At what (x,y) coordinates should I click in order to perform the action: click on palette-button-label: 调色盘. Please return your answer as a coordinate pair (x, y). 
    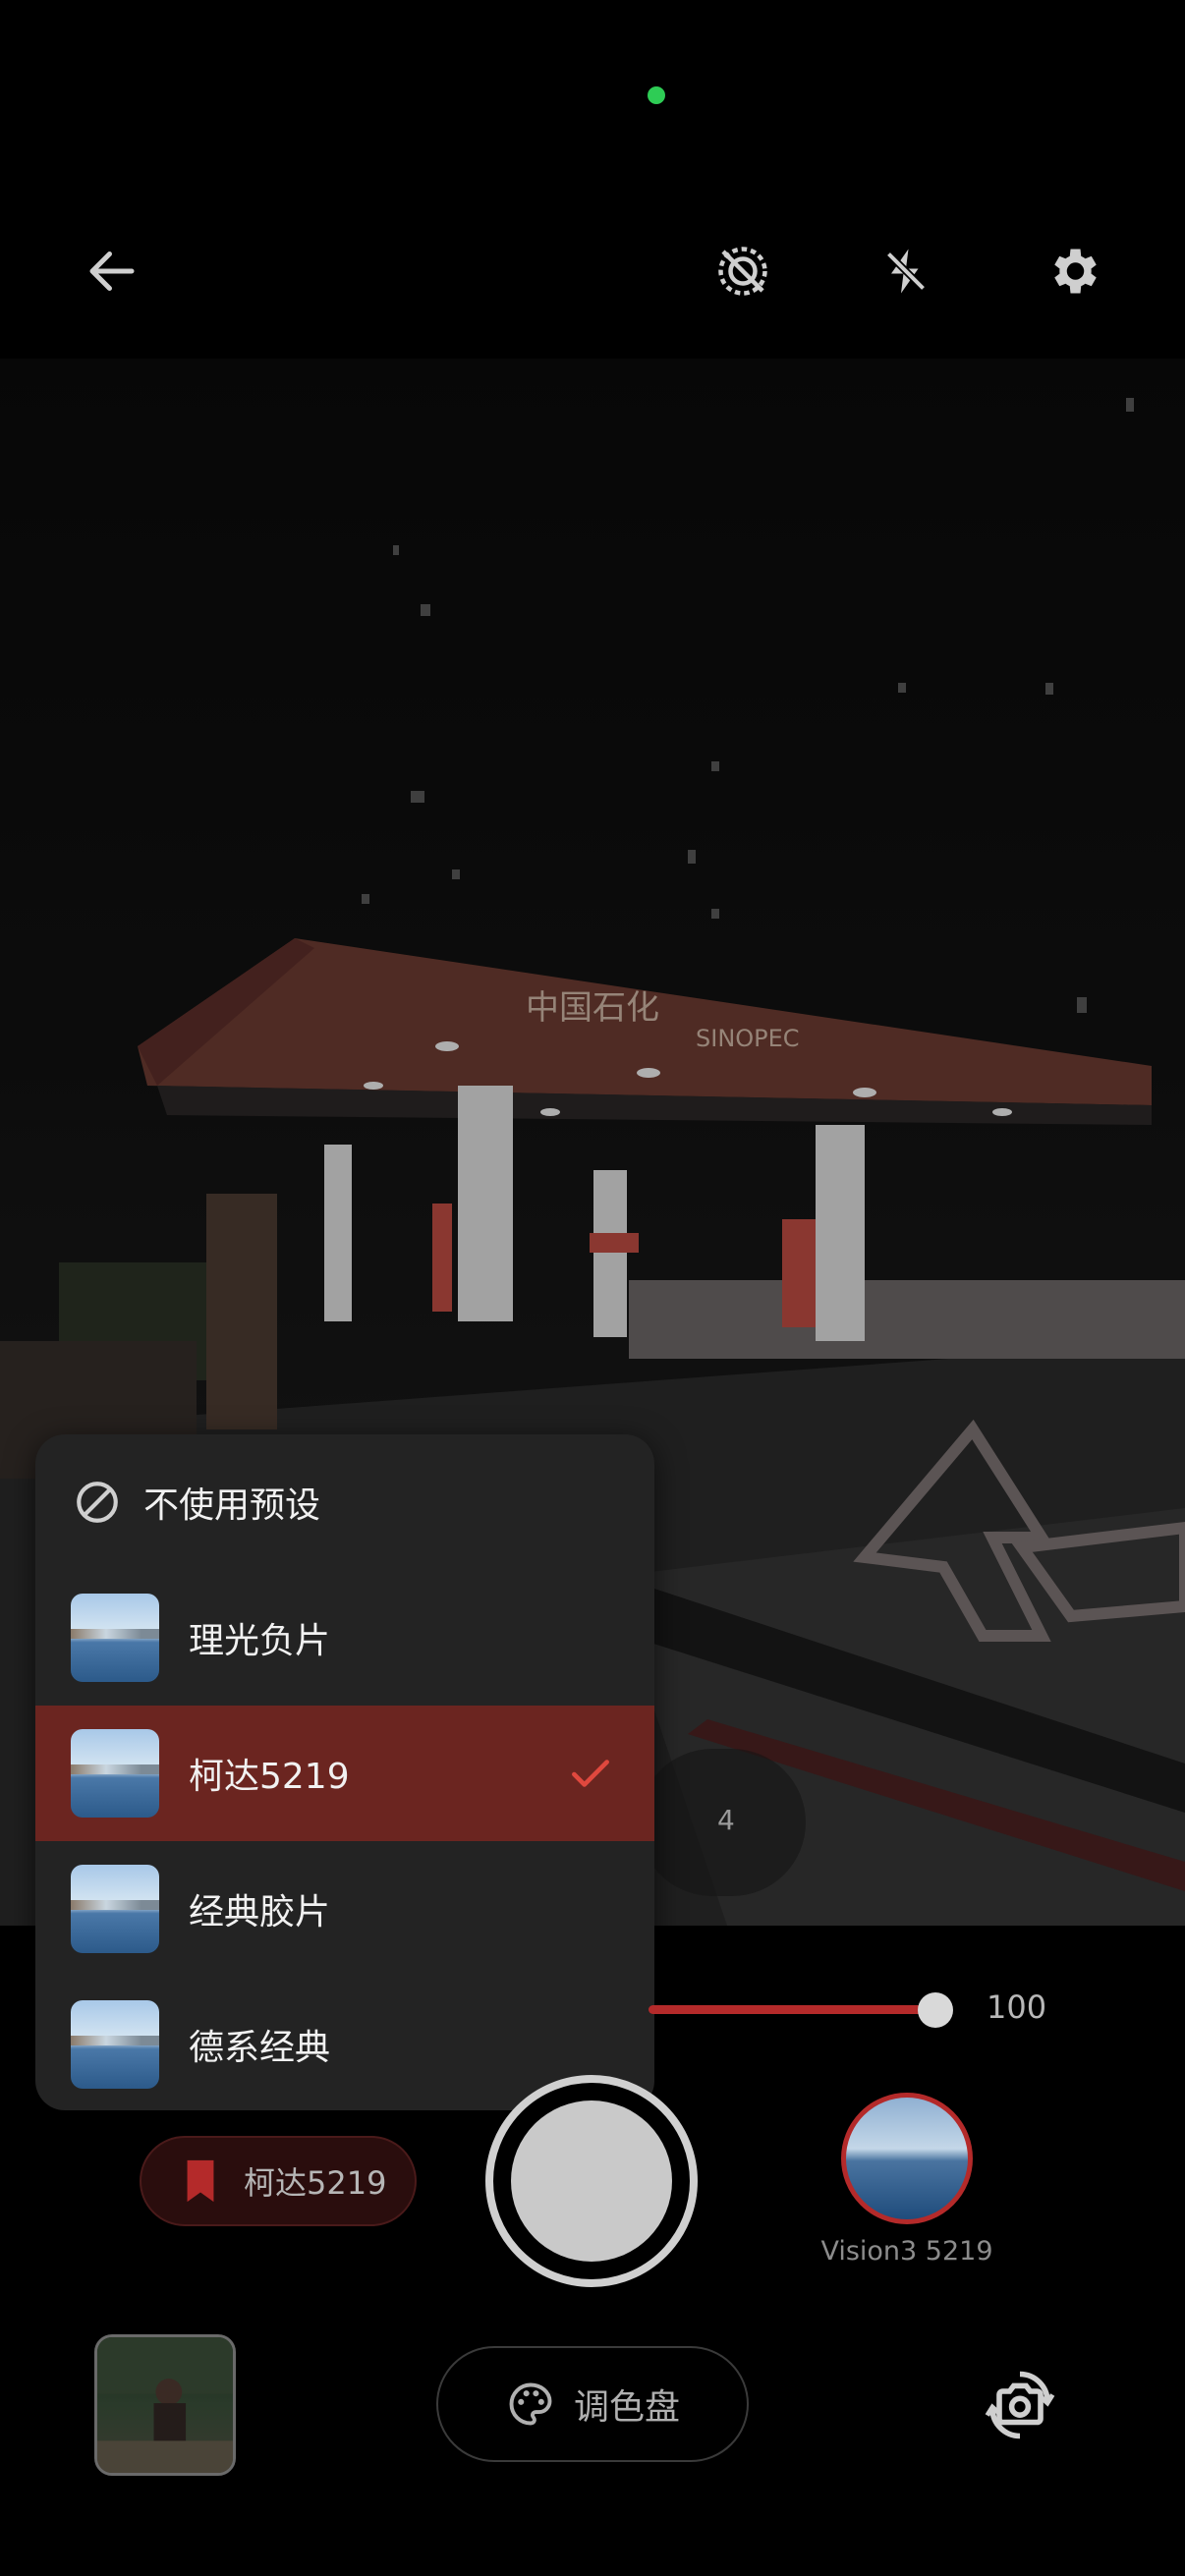
    Looking at the image, I should click on (627, 2407).